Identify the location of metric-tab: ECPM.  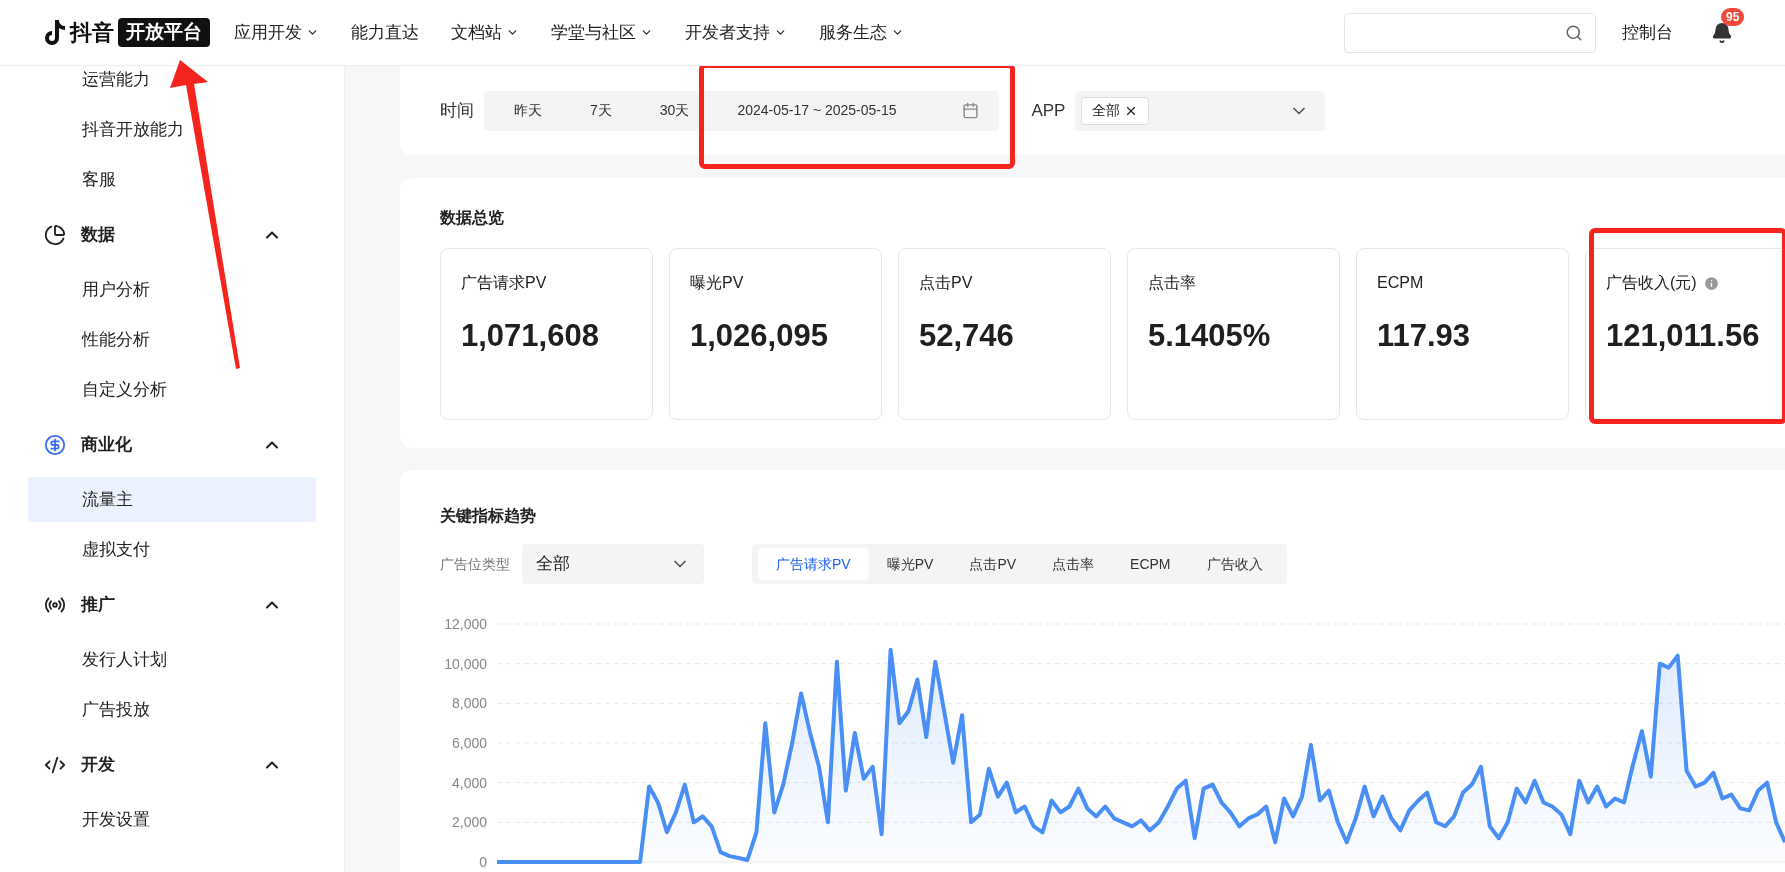
(1150, 564).